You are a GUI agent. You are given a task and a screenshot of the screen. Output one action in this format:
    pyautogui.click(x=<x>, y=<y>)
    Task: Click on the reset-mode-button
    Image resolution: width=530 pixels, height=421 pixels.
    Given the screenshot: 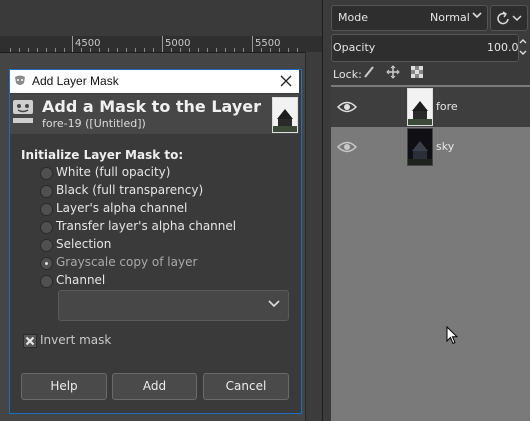 What is the action you would take?
    pyautogui.click(x=509, y=18)
    